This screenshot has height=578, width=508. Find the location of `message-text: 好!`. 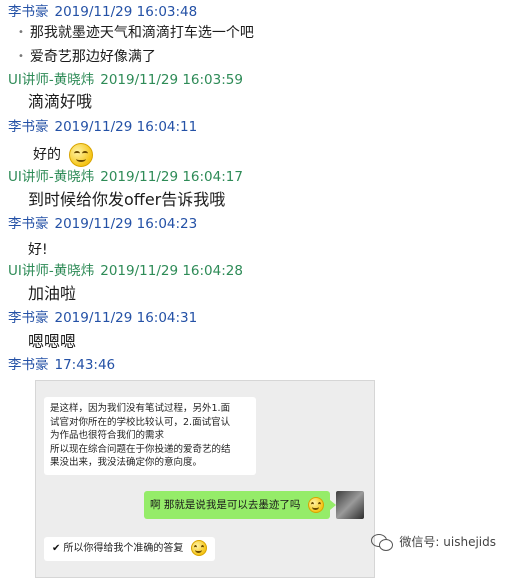

message-text: 好! is located at coordinates (38, 250).